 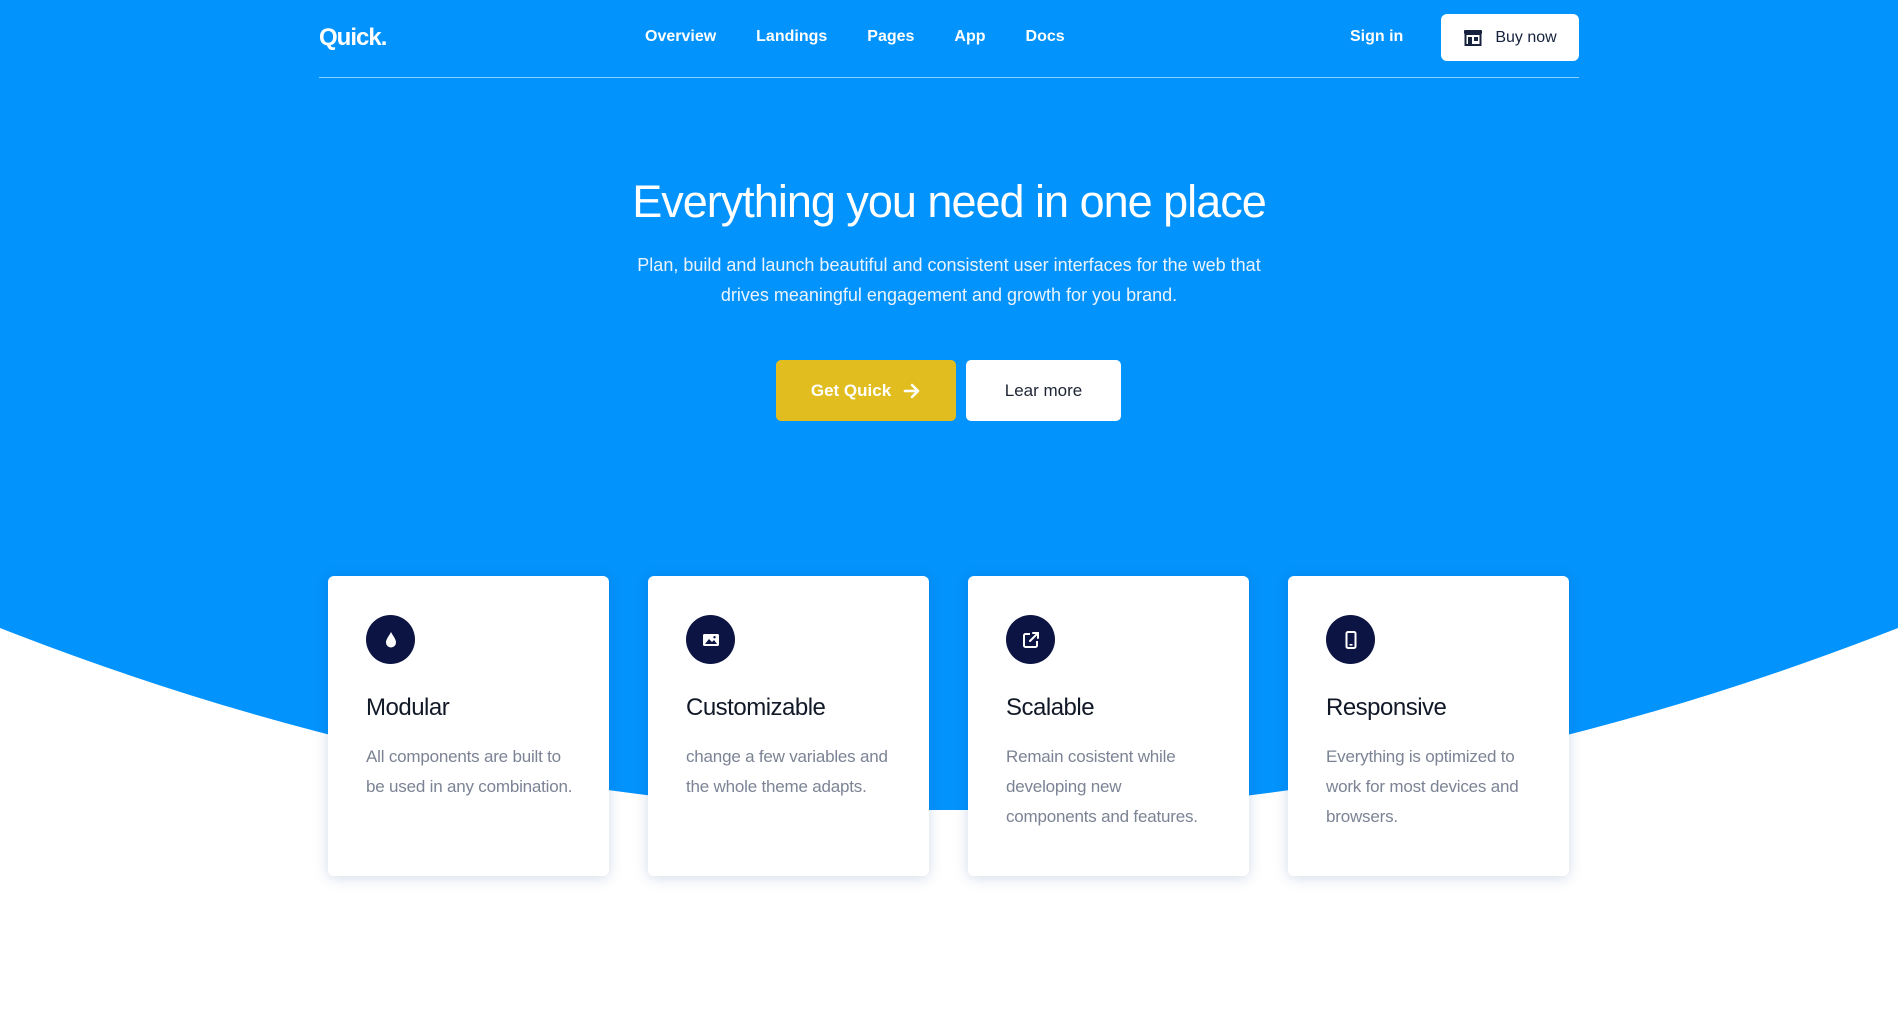 I want to click on get-quick-button: Get Quick, so click(x=866, y=390).